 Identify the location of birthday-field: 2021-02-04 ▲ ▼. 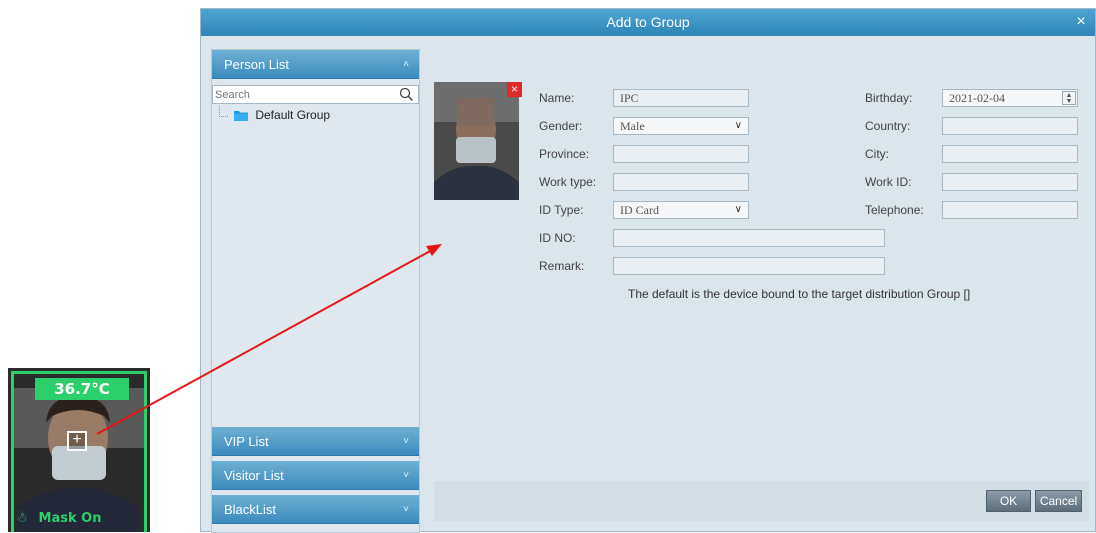
(1010, 98).